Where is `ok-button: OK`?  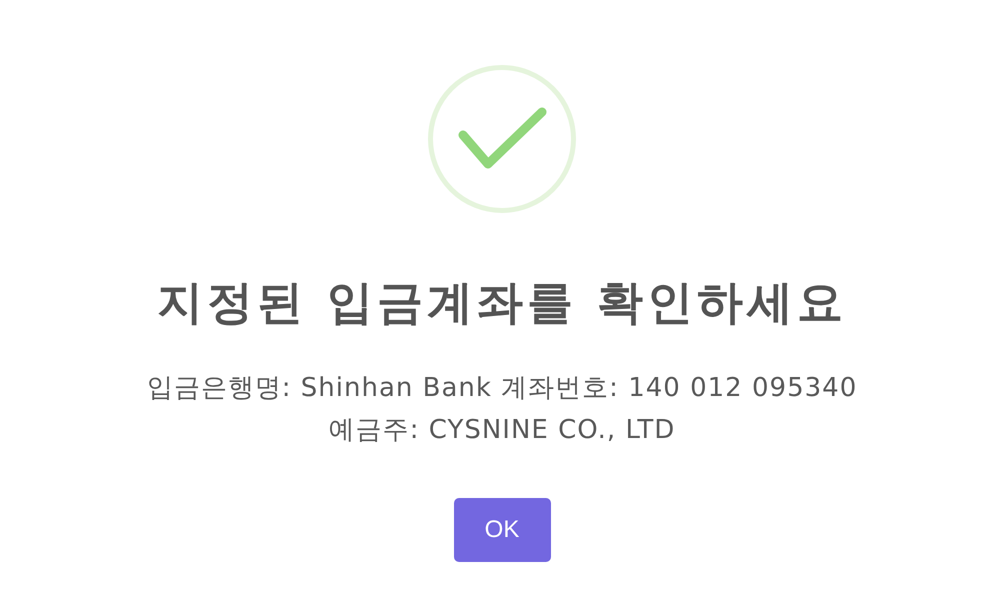 ok-button: OK is located at coordinates (502, 530).